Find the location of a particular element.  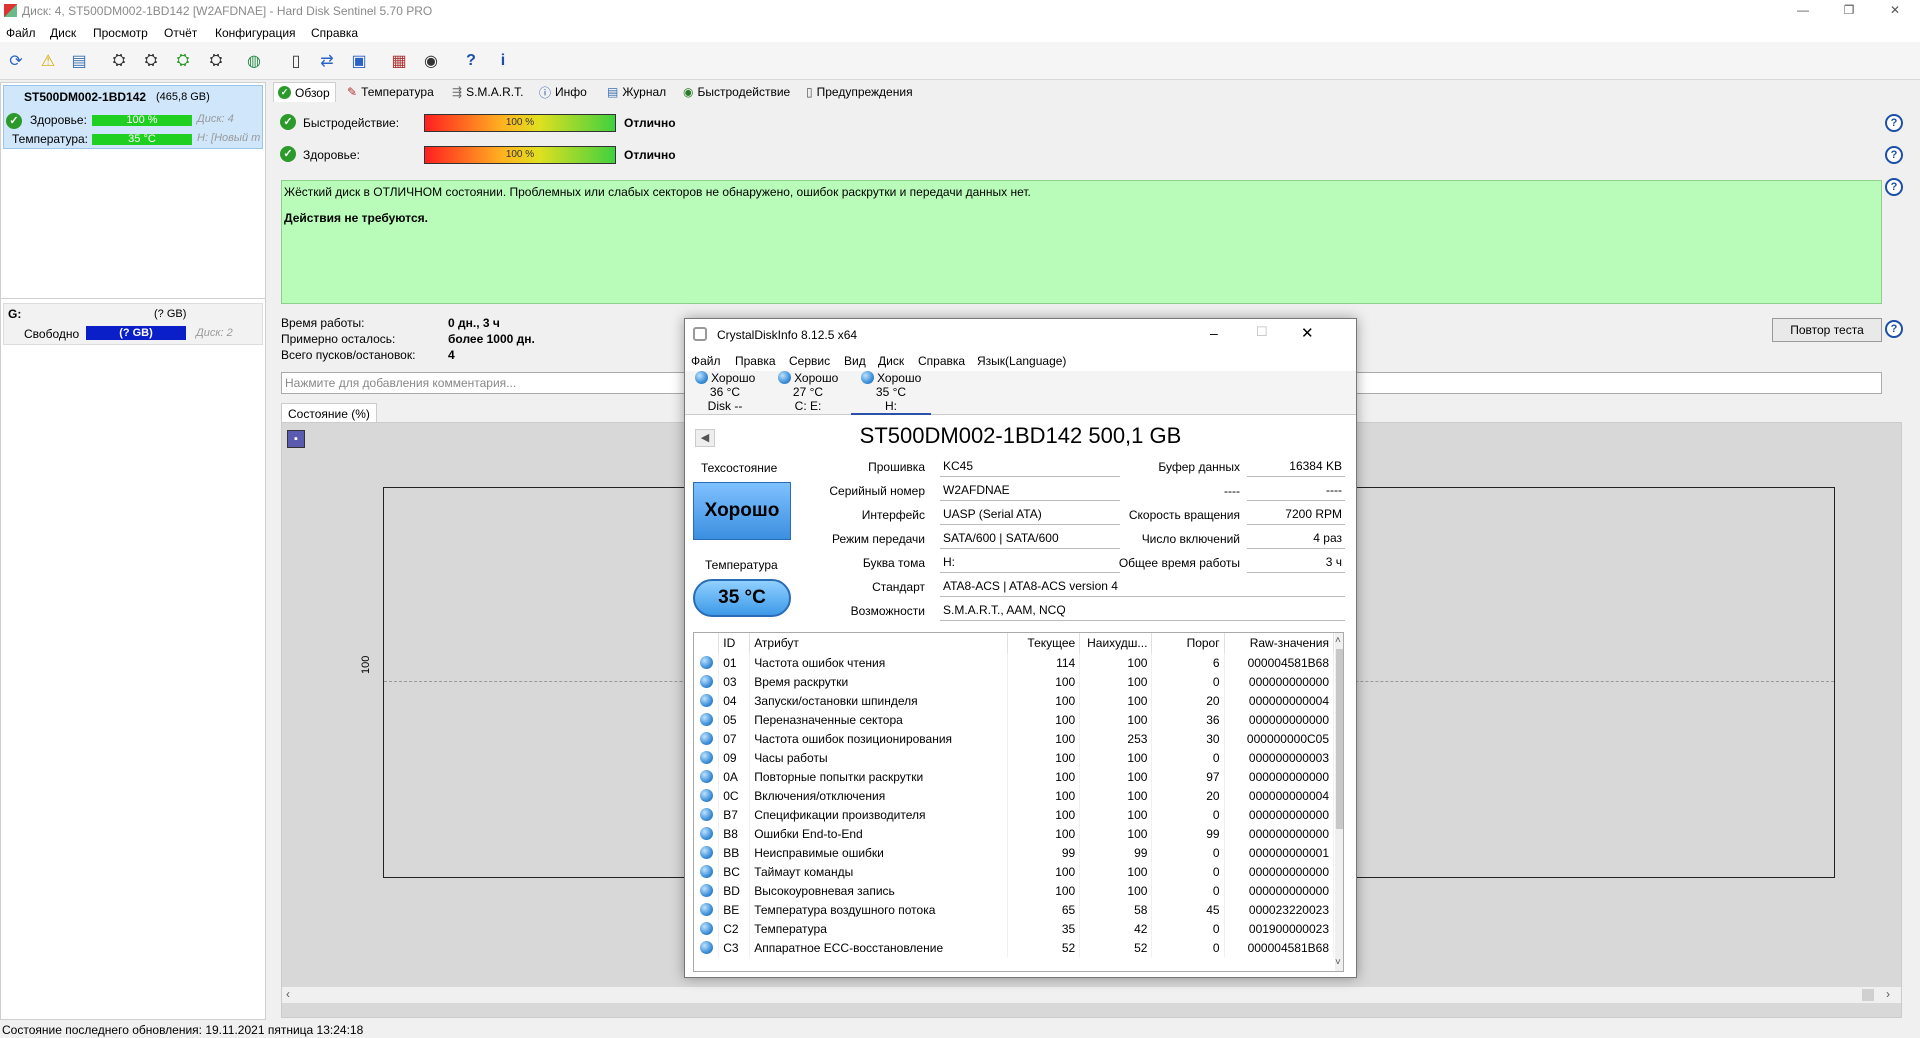

attr-threshold: 0 is located at coordinates (1188, 928).